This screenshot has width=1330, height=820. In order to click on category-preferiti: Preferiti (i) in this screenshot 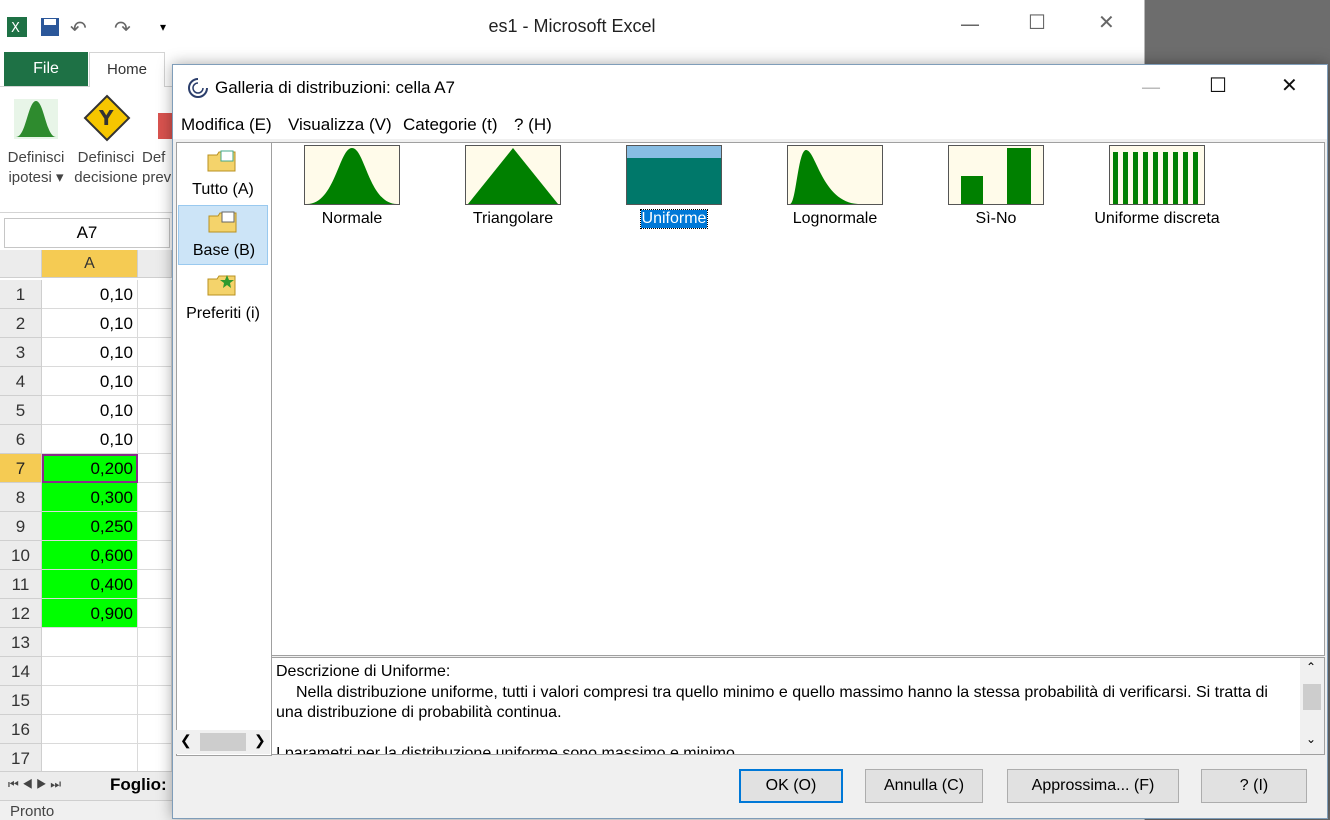, I will do `click(223, 299)`.